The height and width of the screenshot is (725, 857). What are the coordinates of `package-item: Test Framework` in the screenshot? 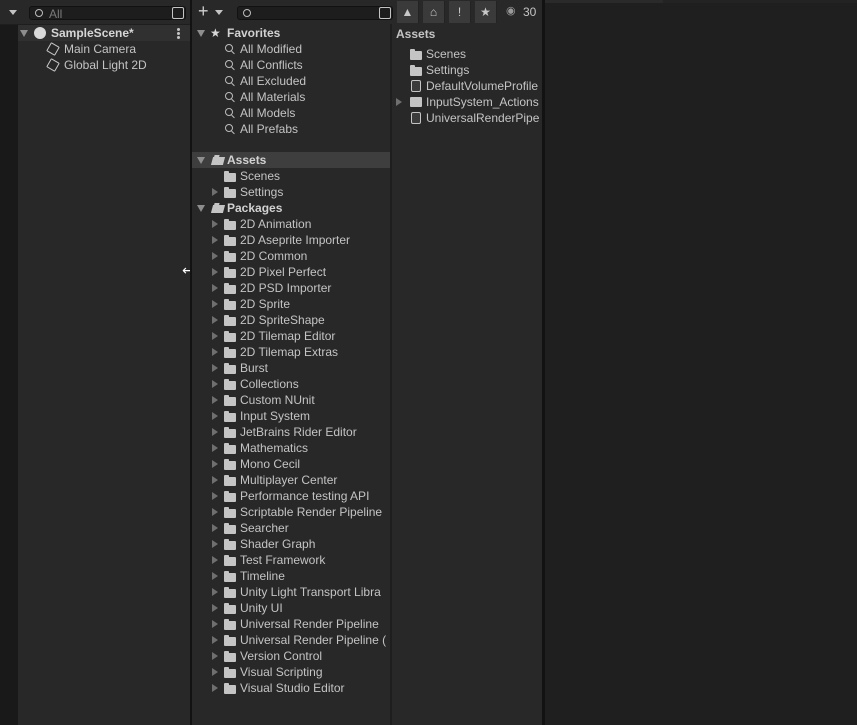 It's located at (291, 560).